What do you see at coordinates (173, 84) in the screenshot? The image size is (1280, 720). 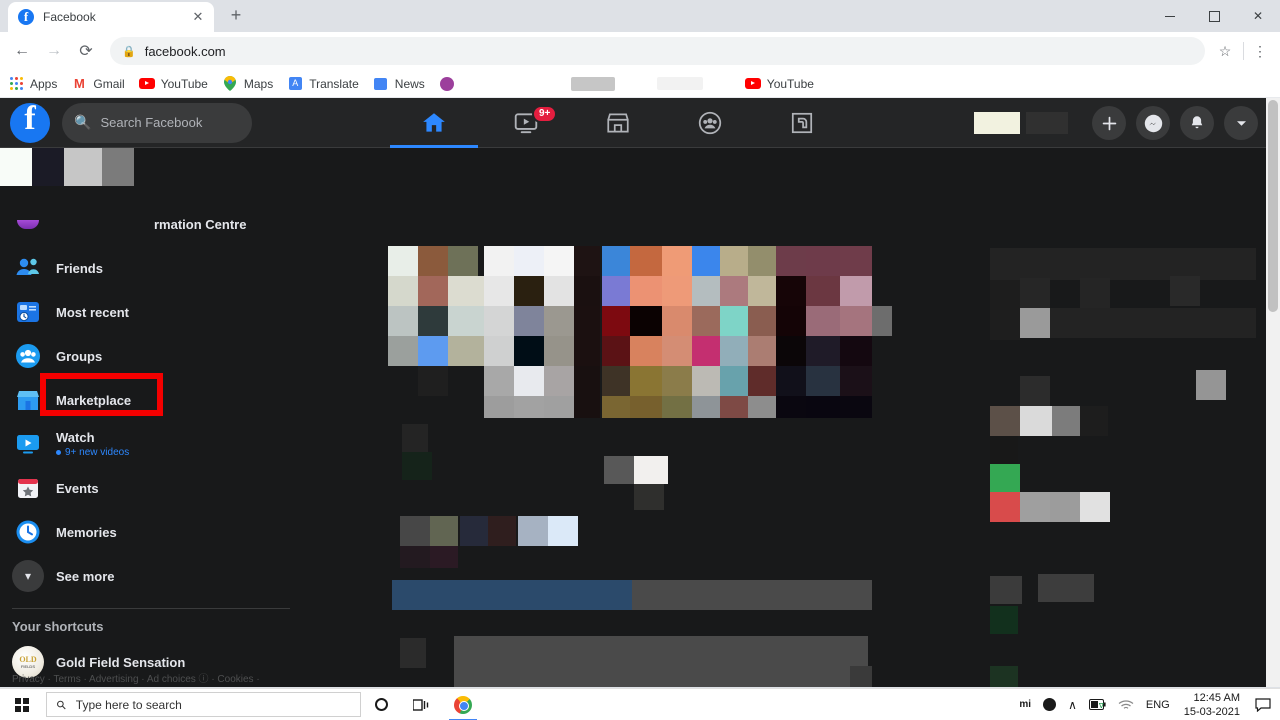 I see `bookmark-youtube: YouTube` at bounding box center [173, 84].